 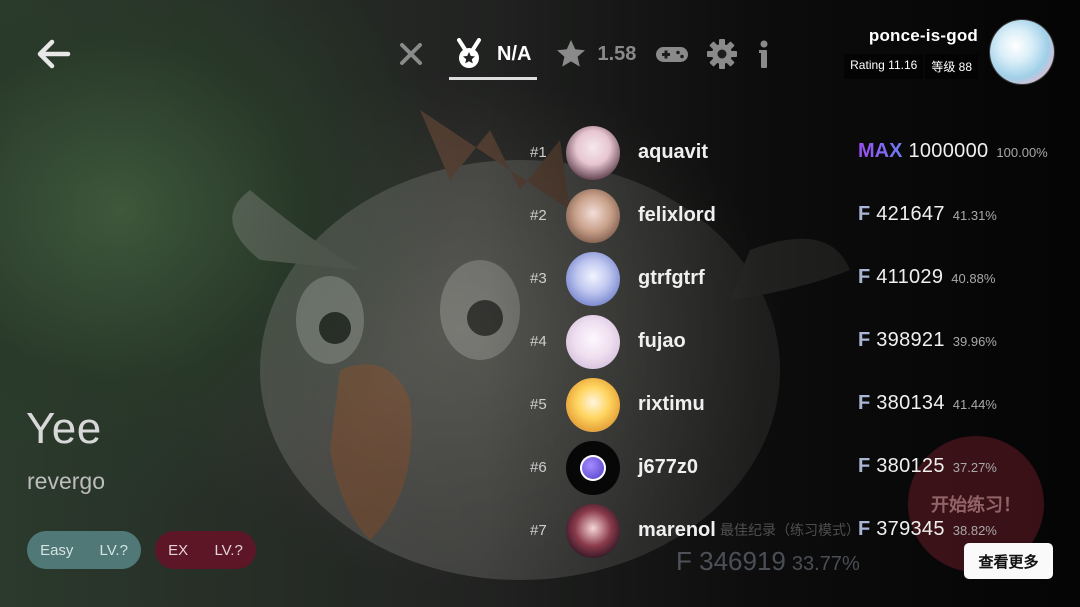 I want to click on tab-rating: 1.58, so click(x=595, y=54).